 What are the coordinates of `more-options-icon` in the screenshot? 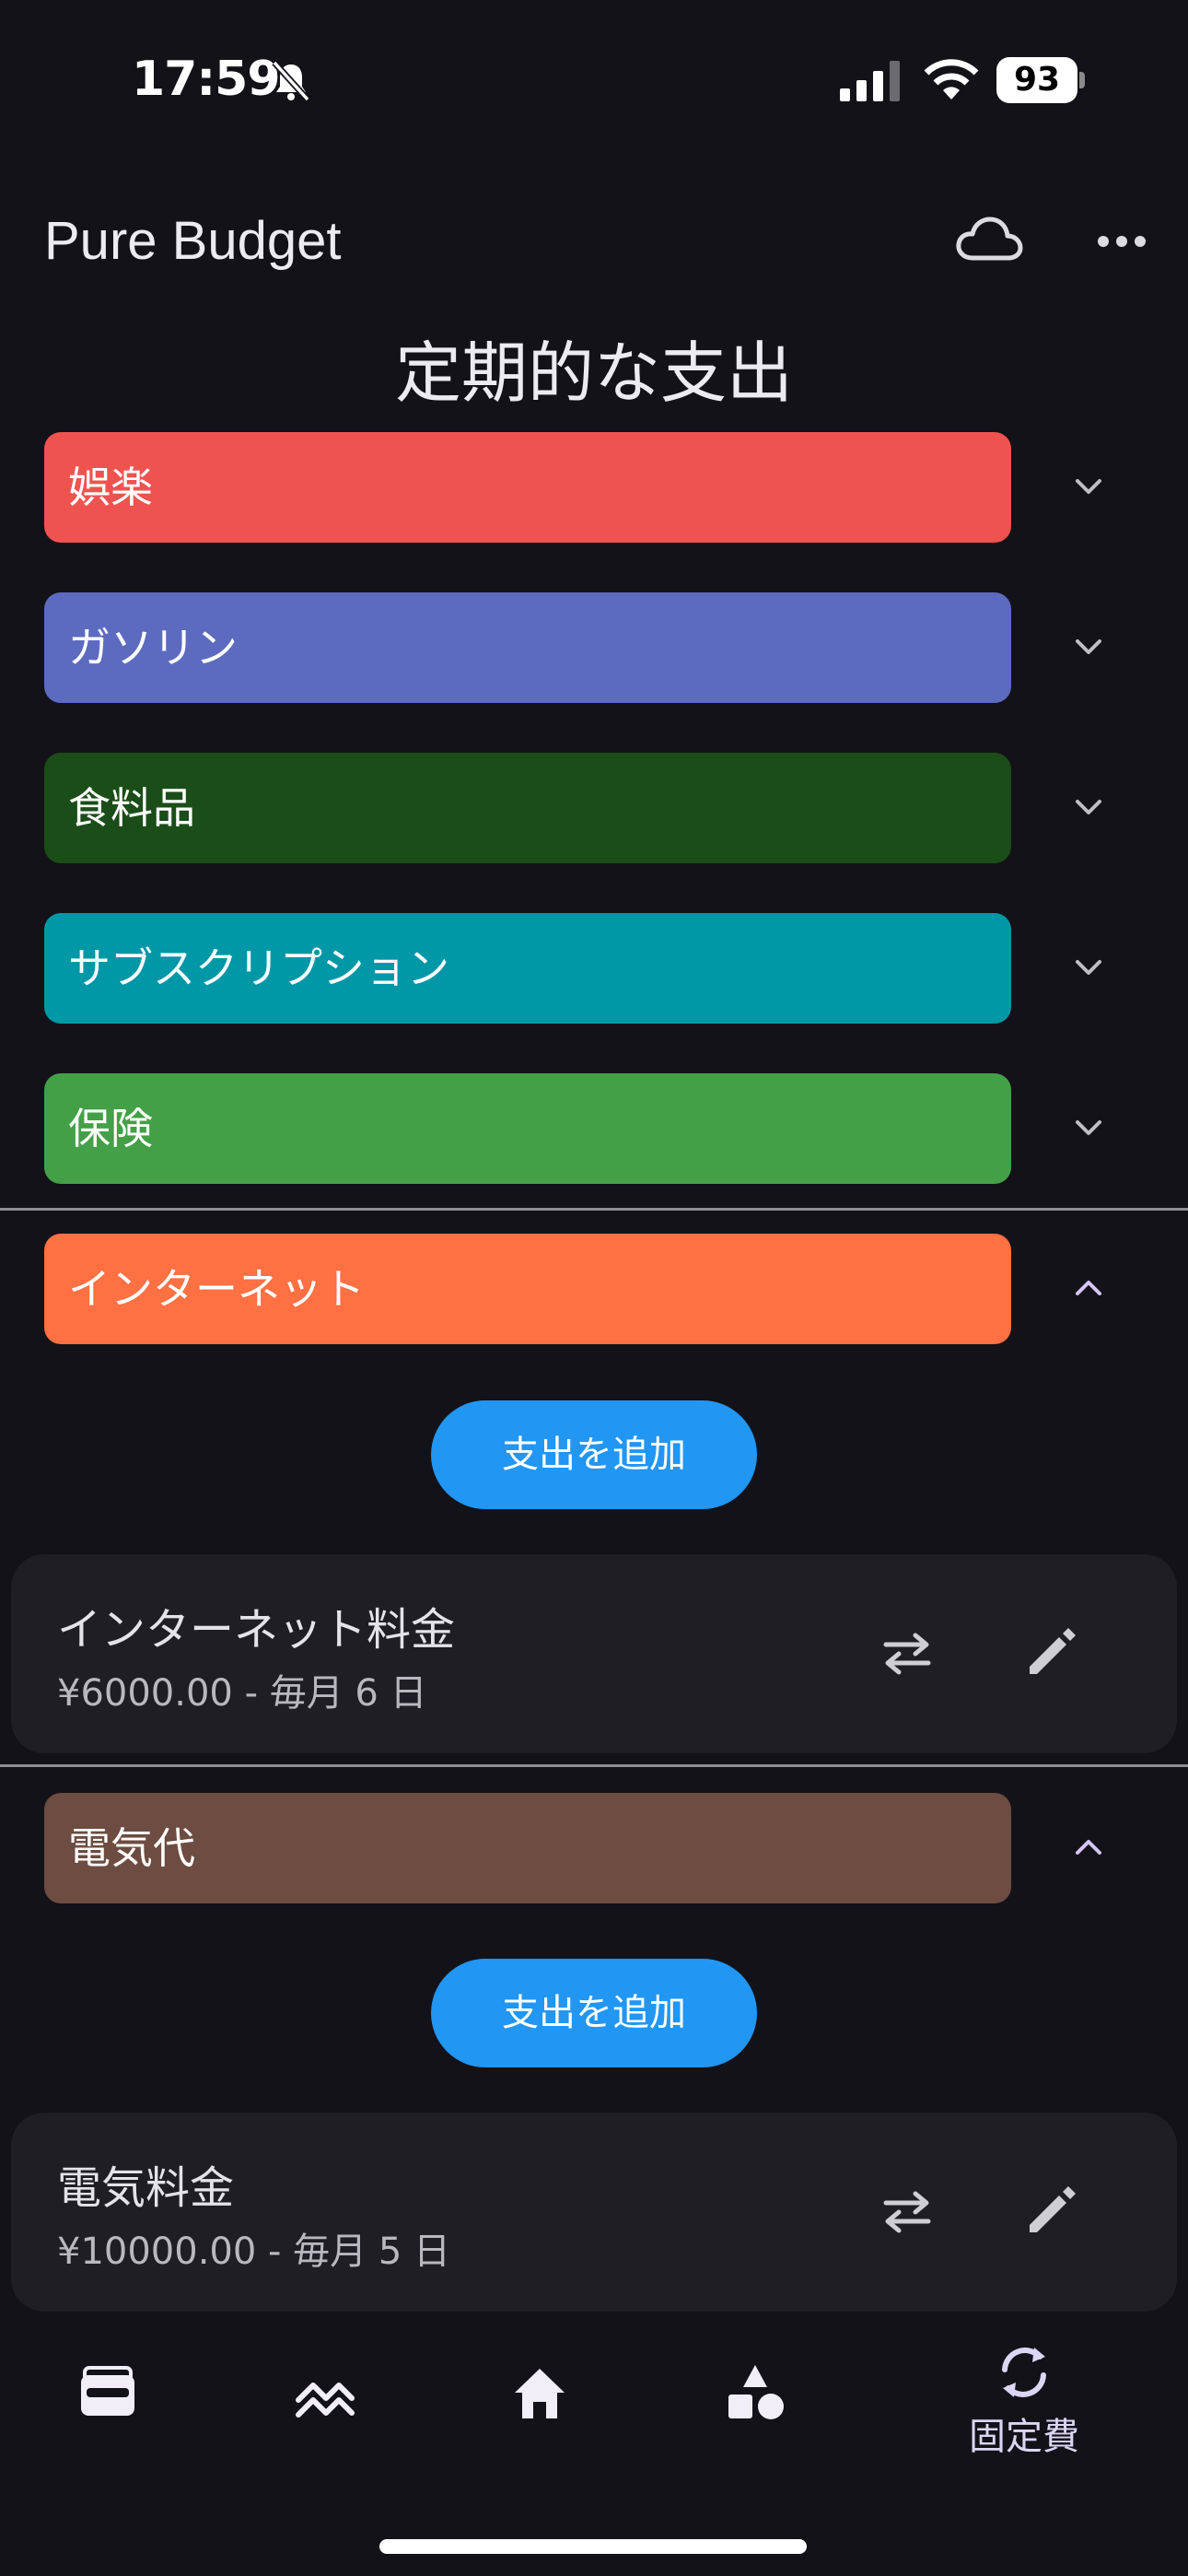 It's located at (1121, 241).